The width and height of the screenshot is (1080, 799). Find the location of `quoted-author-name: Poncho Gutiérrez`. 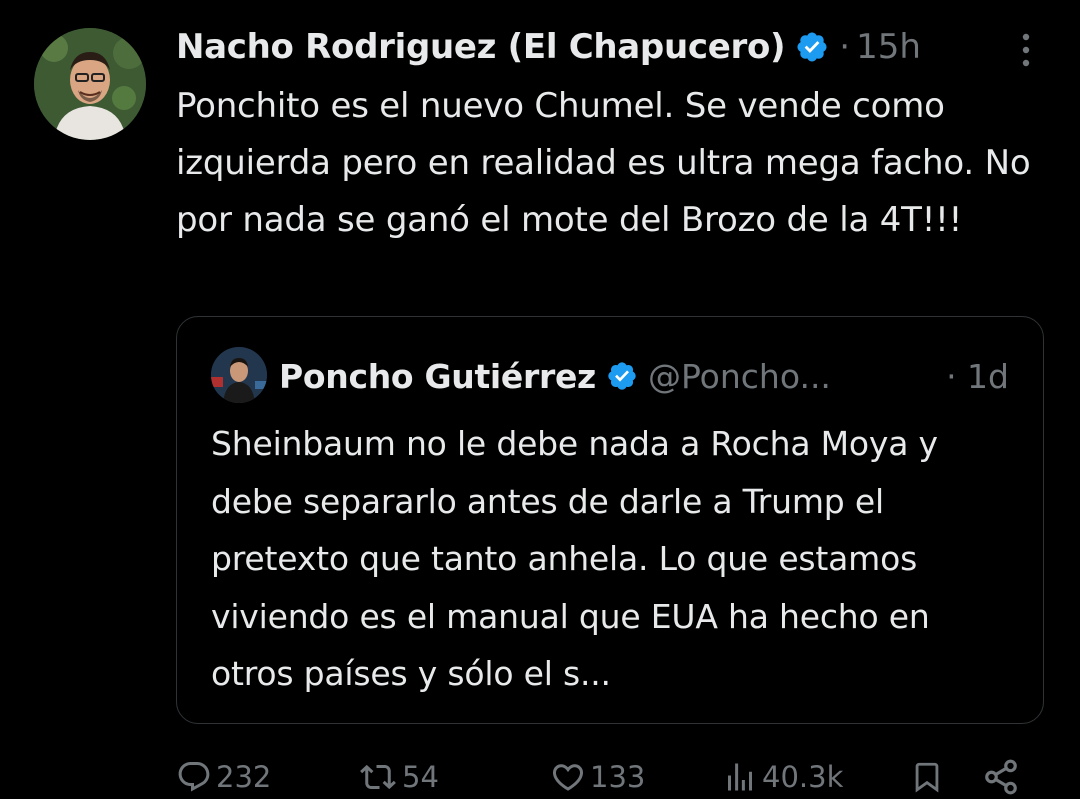

quoted-author-name: Poncho Gutiérrez is located at coordinates (437, 376).